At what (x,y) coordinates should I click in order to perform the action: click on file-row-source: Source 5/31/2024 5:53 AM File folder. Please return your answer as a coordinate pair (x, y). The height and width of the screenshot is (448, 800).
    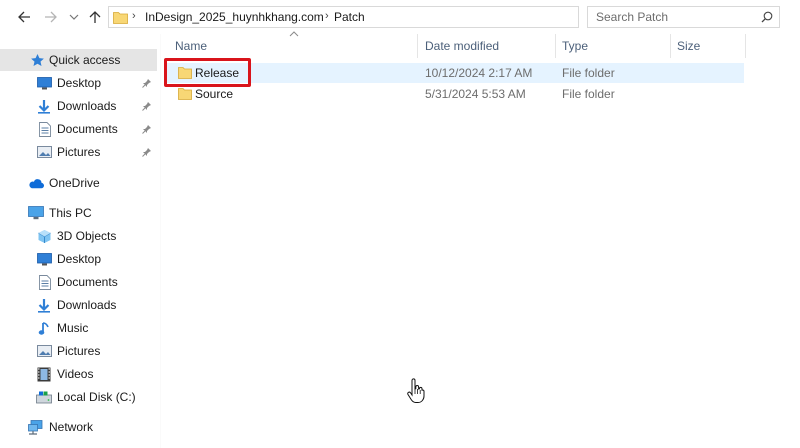
    Looking at the image, I should click on (454, 94).